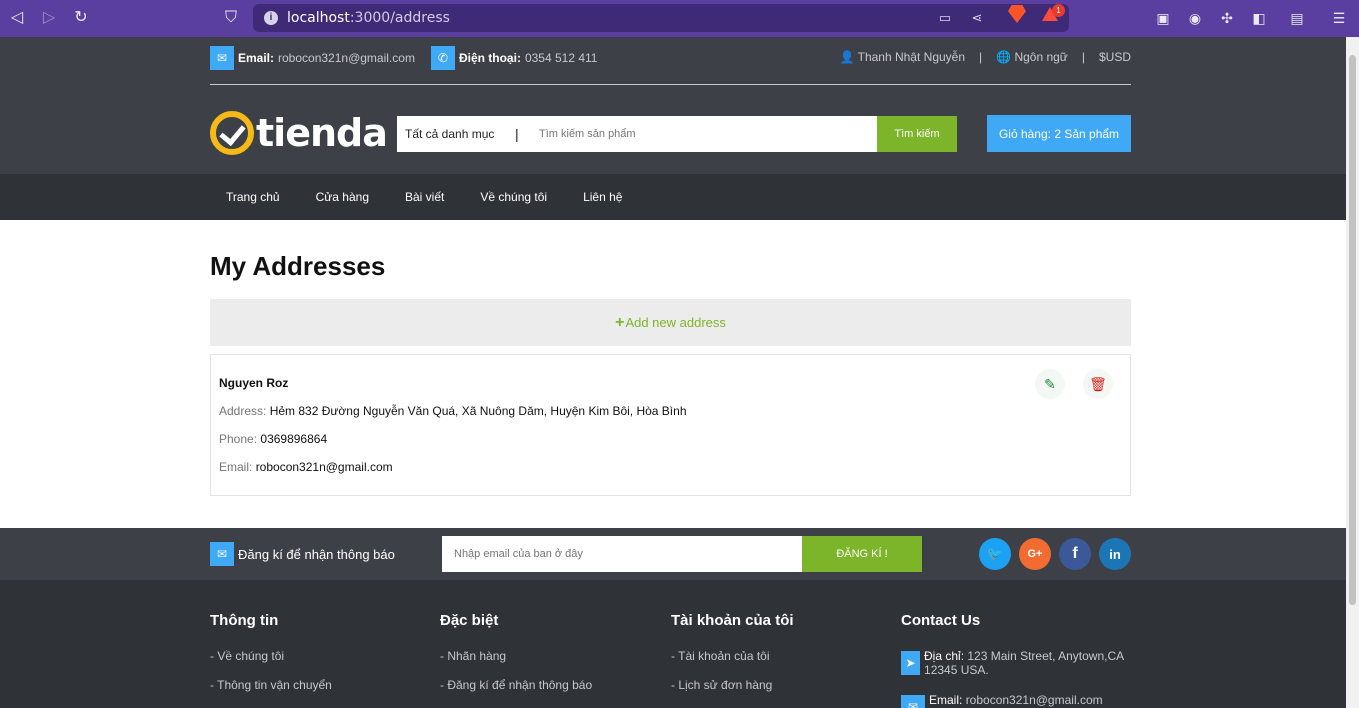 The height and width of the screenshot is (708, 1359). I want to click on cart-button: Giỏ hàng: 2 Sản phẩm, so click(1059, 133).